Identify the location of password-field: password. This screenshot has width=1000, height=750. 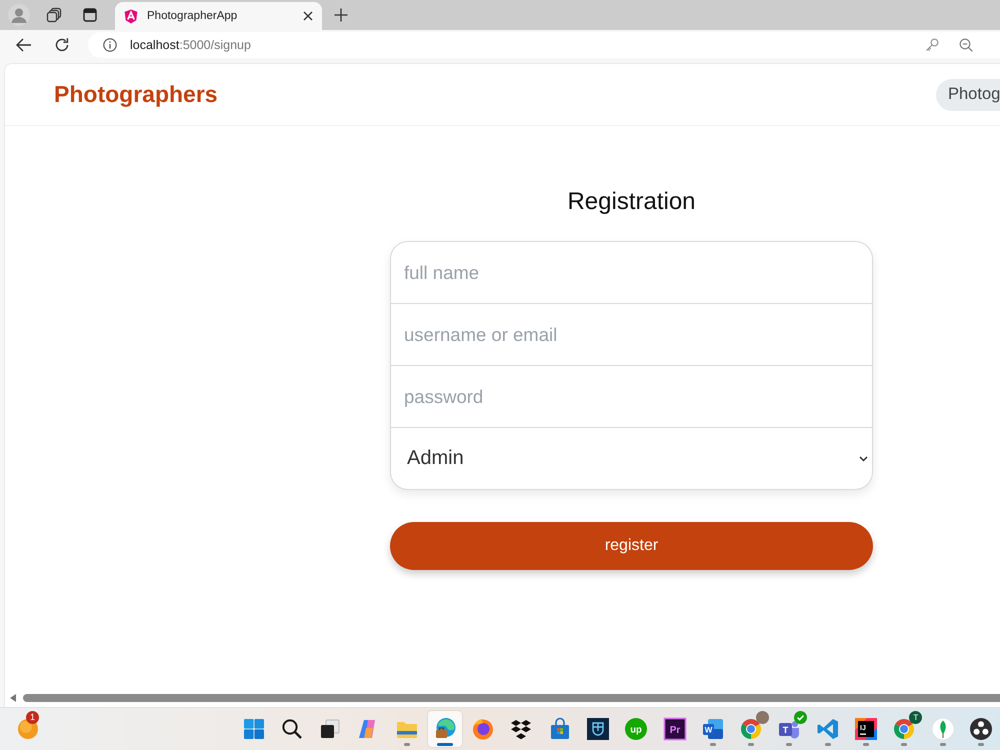
(631, 396).